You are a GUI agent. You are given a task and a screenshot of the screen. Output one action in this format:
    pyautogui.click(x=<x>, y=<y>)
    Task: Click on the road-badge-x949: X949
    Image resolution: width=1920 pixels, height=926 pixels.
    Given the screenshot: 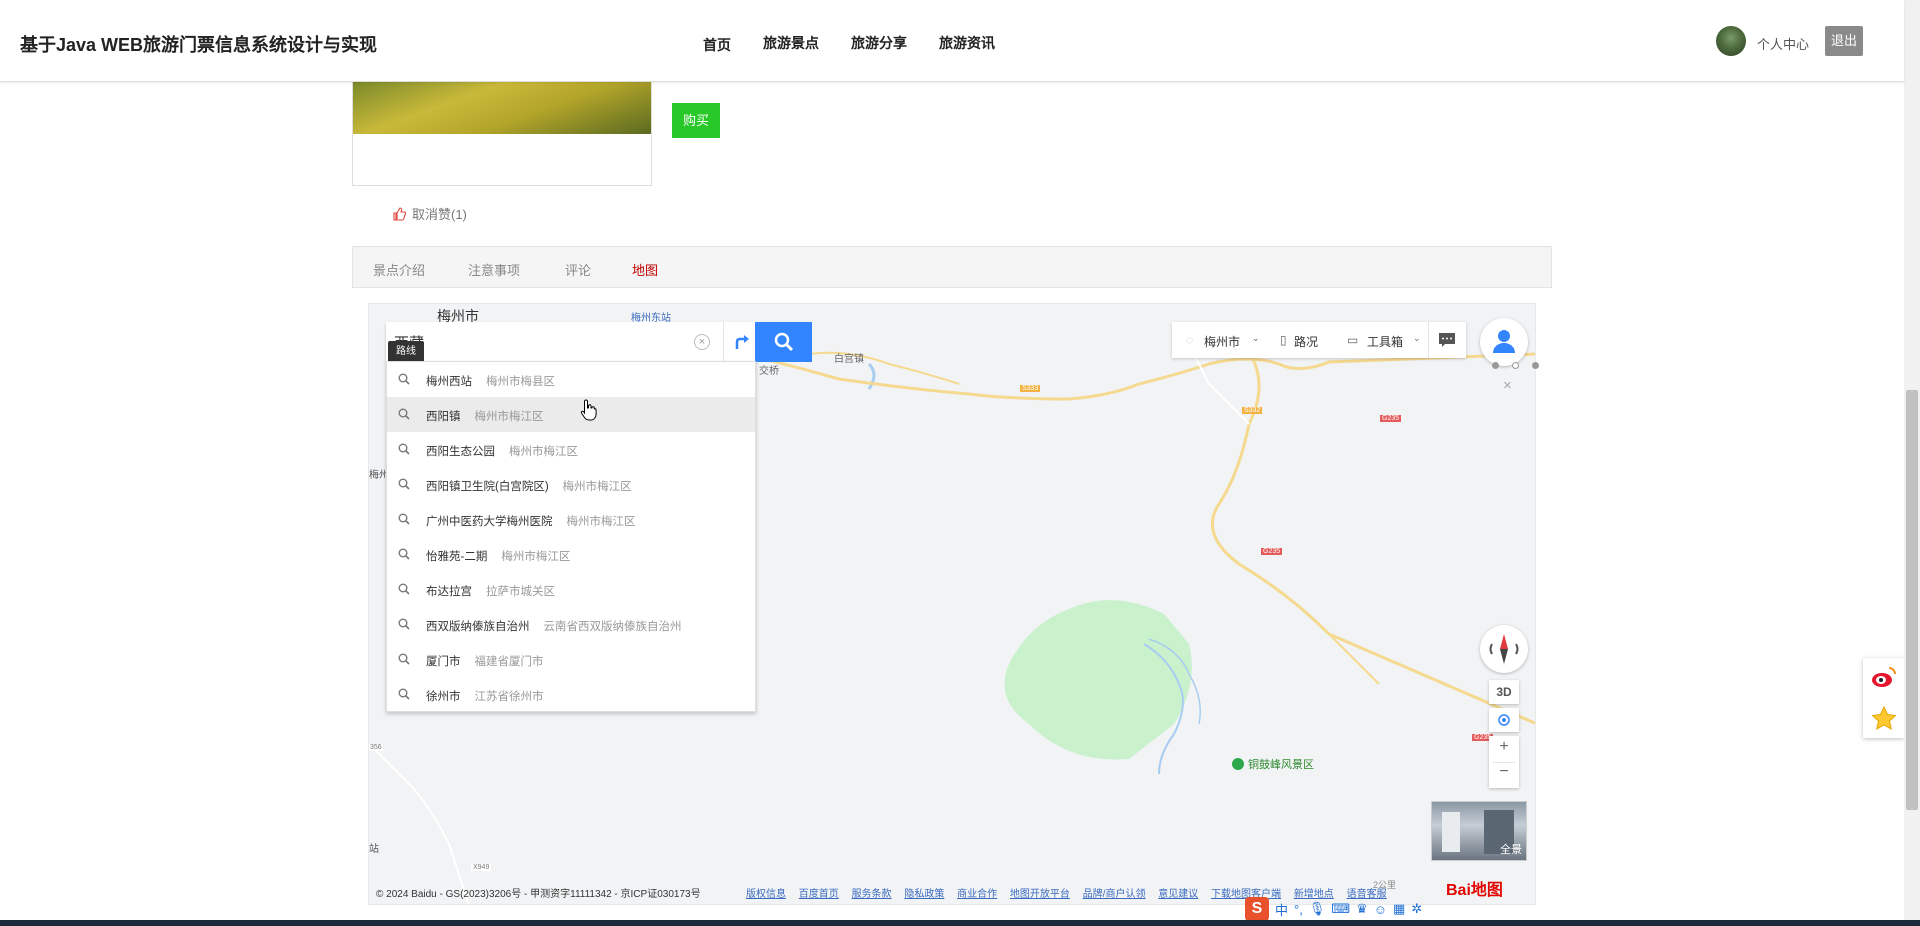 What is the action you would take?
    pyautogui.click(x=481, y=867)
    